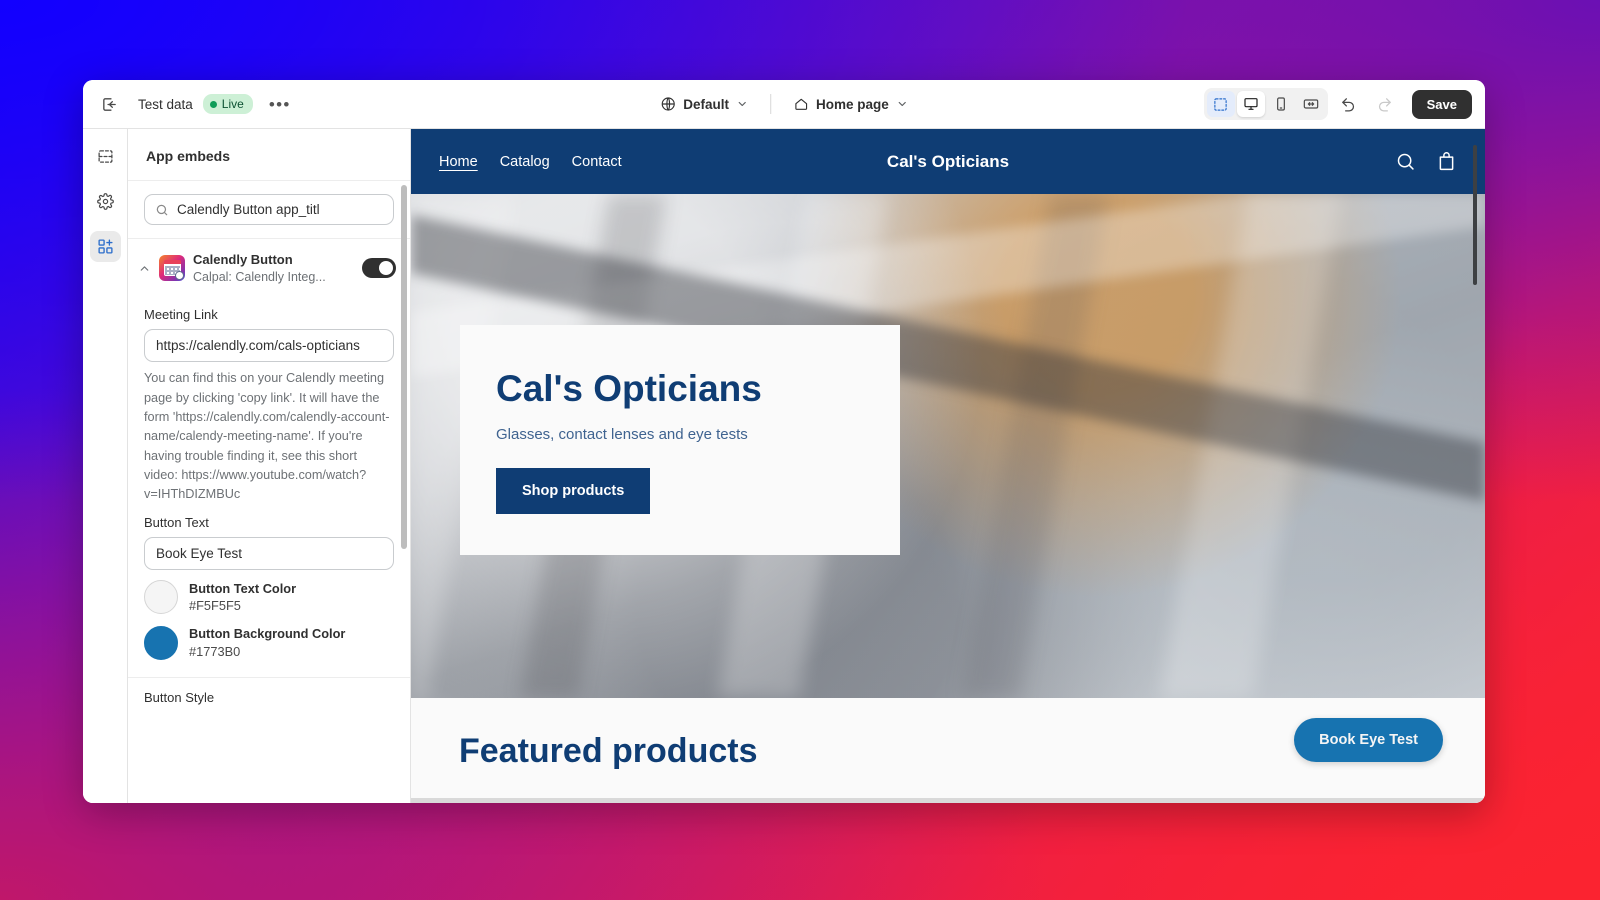 The width and height of the screenshot is (1600, 900). I want to click on button-bg-color-value: #1773B0, so click(215, 652).